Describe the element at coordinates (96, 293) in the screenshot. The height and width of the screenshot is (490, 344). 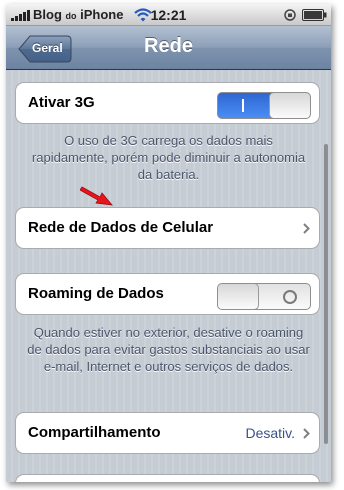
I see `data-roaming-label: Roaming de Dados` at that location.